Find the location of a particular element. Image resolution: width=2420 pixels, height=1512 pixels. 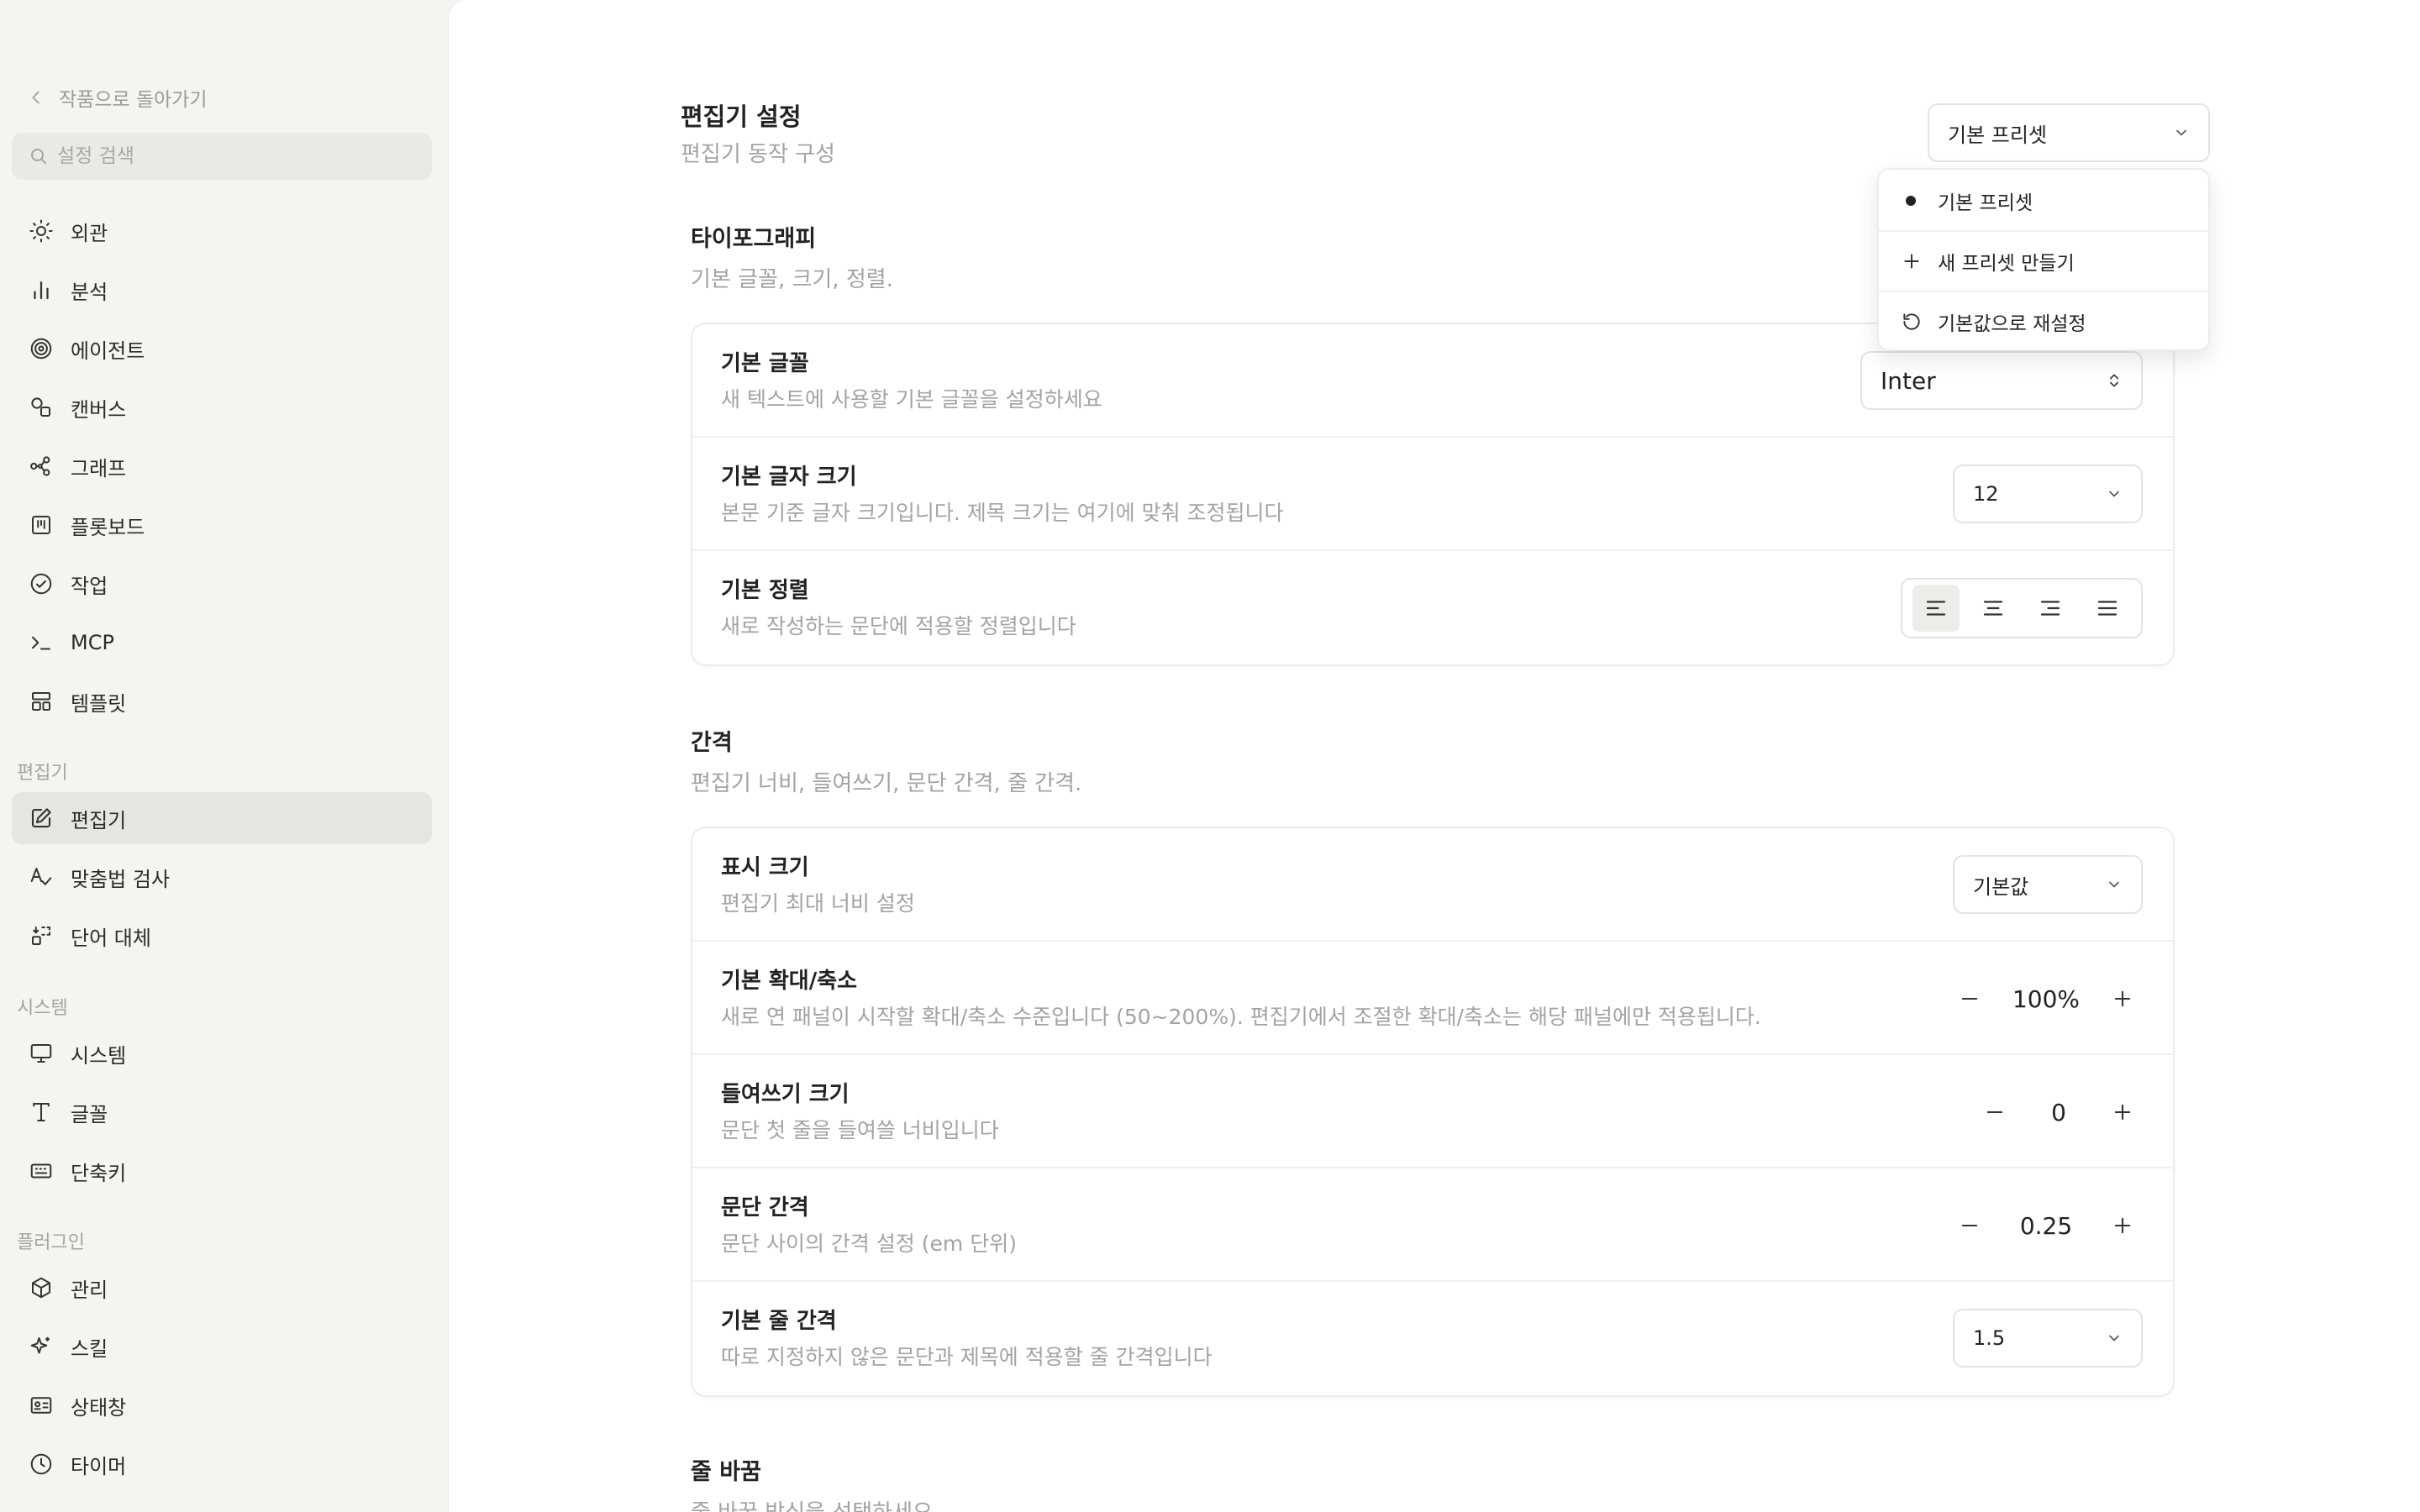

setting-title: 표시 크기 is located at coordinates (765, 867).